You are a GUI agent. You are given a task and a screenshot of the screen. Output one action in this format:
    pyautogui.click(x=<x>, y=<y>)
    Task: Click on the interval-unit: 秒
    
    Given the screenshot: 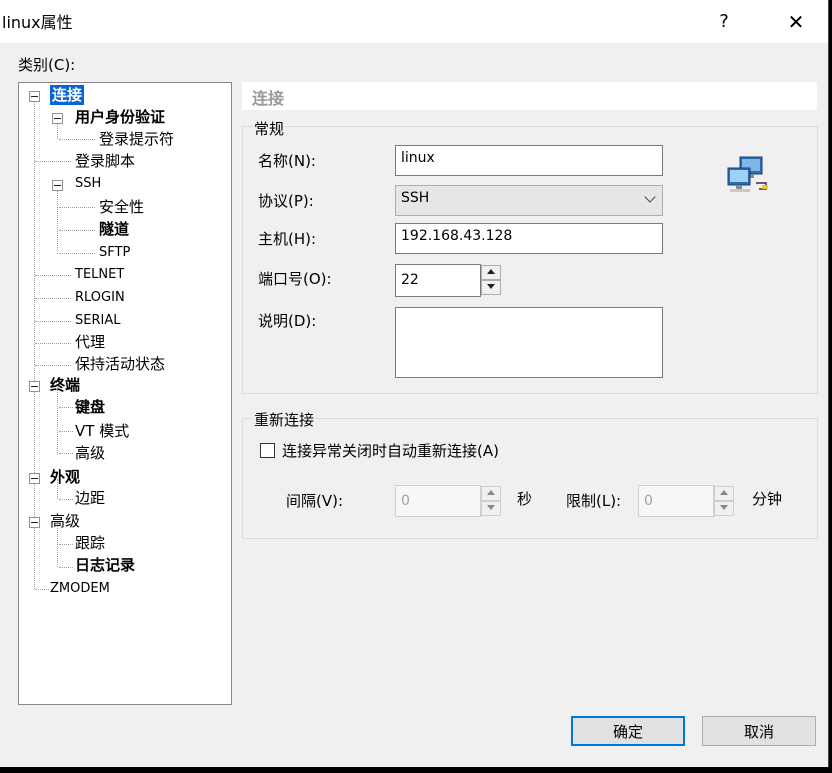 What is the action you would take?
    pyautogui.click(x=525, y=499)
    